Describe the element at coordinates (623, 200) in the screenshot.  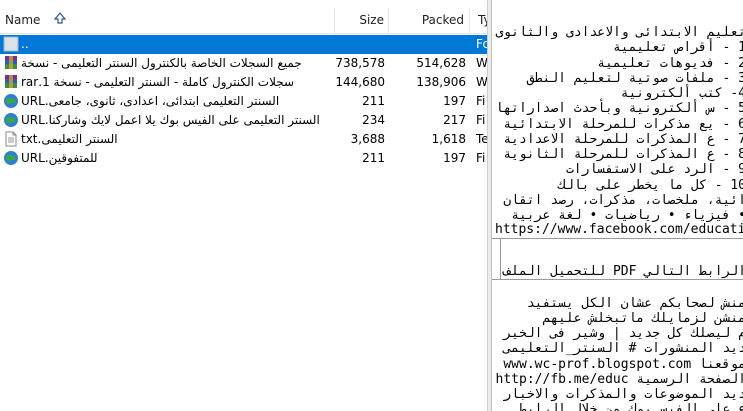
I see `preview-line: ائية، ملخصات، مذكرات، رصد اتقان` at that location.